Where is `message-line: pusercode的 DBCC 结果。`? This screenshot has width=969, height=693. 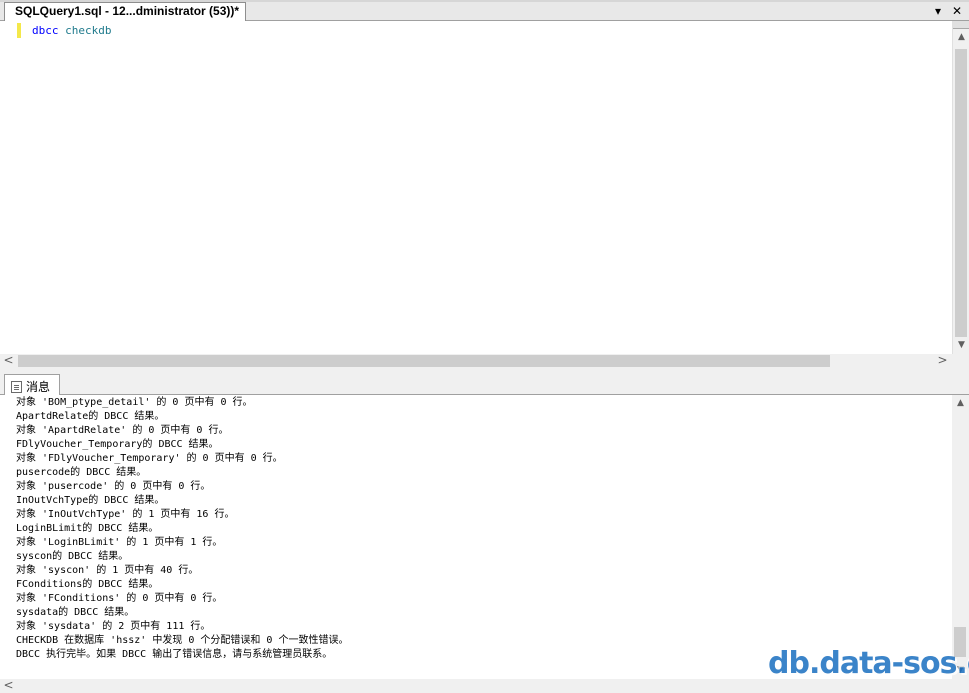
message-line: pusercode的 DBCC 结果。 is located at coordinates (81, 472).